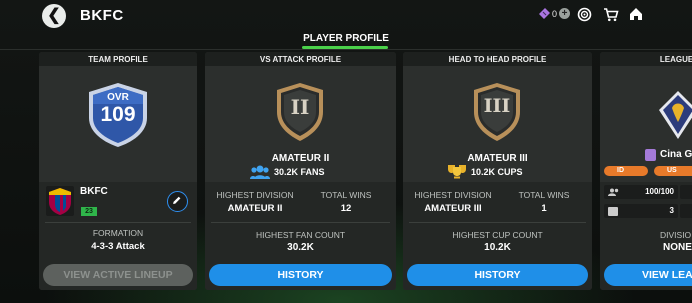  I want to click on highest-fan-count-label: HIGHEST FAN COUNT, so click(300, 235).